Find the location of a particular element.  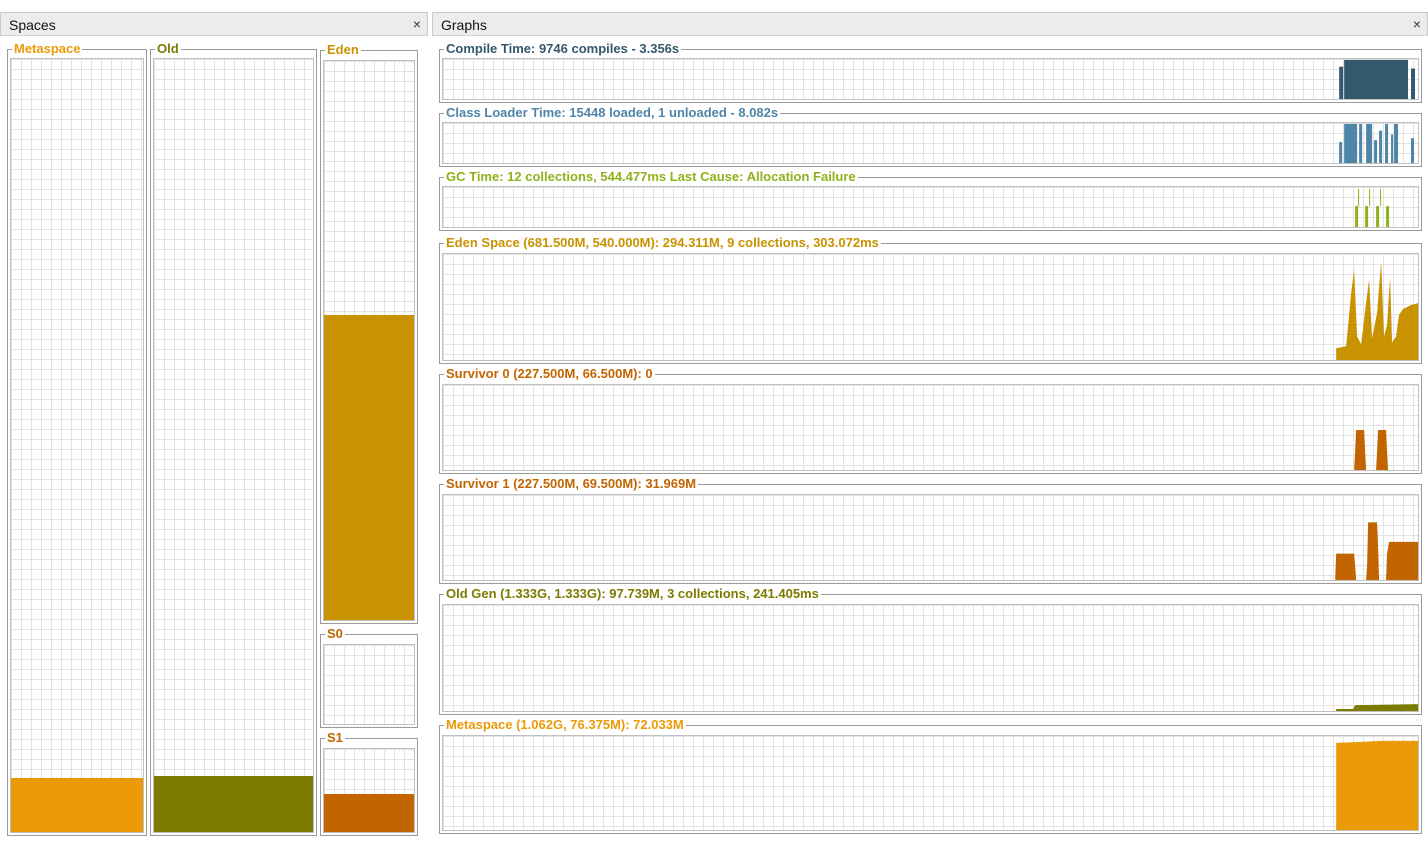

metaspace-area is located at coordinates (1377, 785).